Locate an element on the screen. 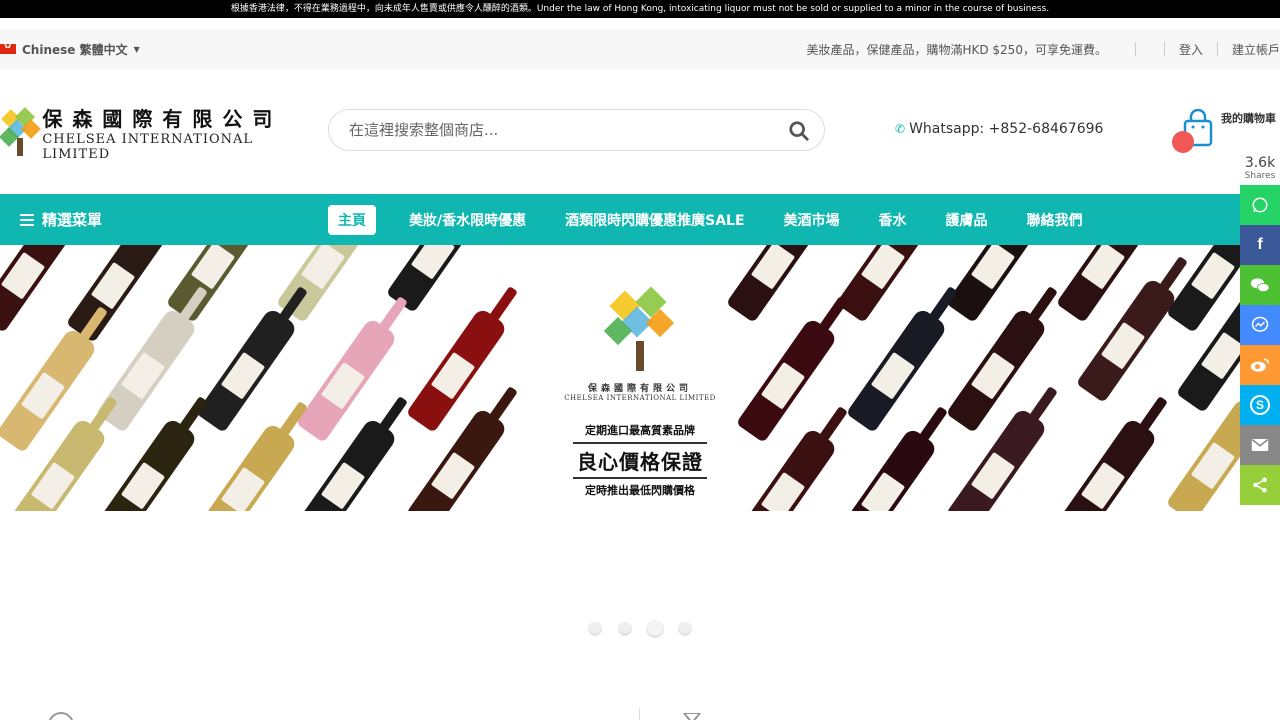 Image resolution: width=1280 pixels, height=720 pixels. whatsapp-icon is located at coordinates (1260, 205).